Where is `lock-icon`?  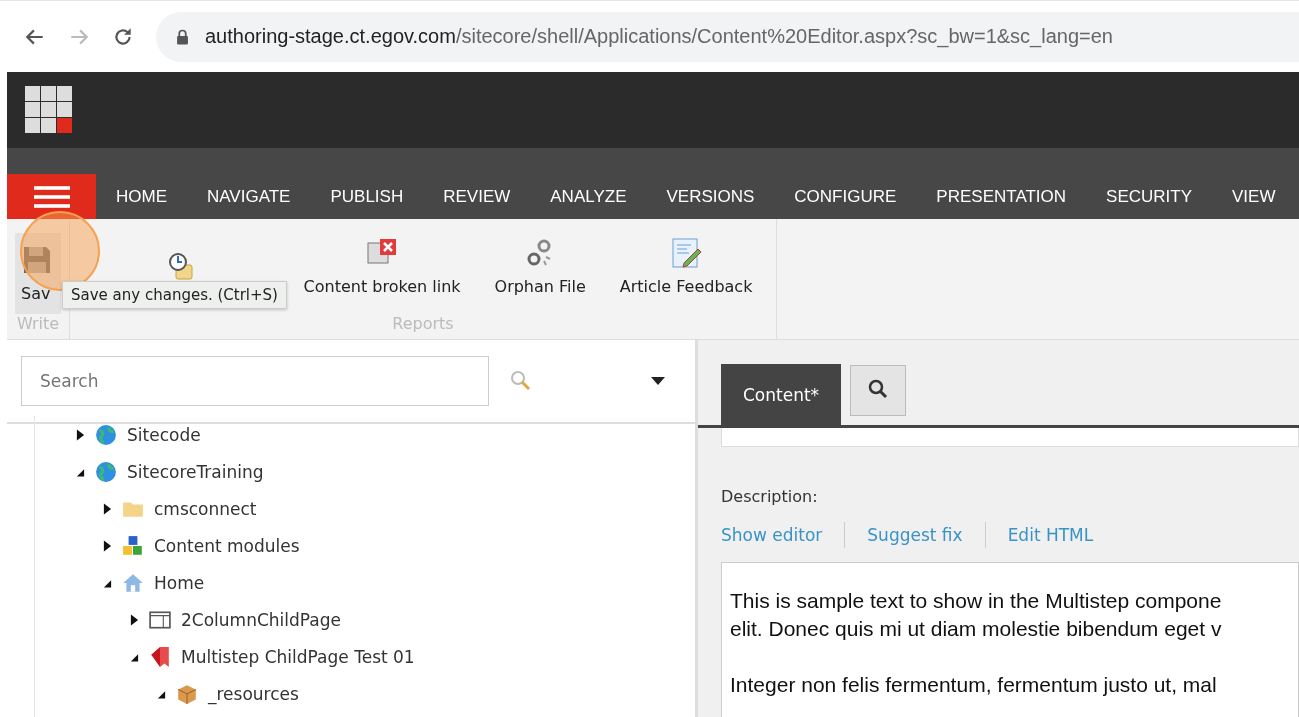
lock-icon is located at coordinates (182, 36).